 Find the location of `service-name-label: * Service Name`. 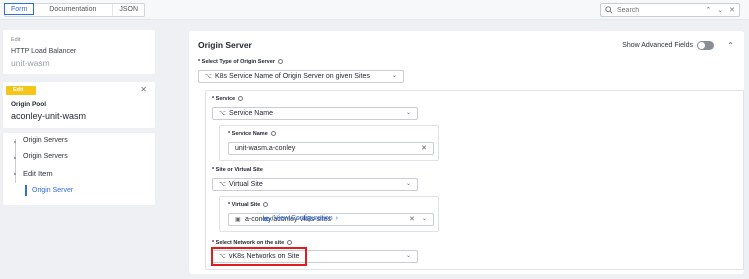

service-name-label: * Service Name is located at coordinates (252, 134).